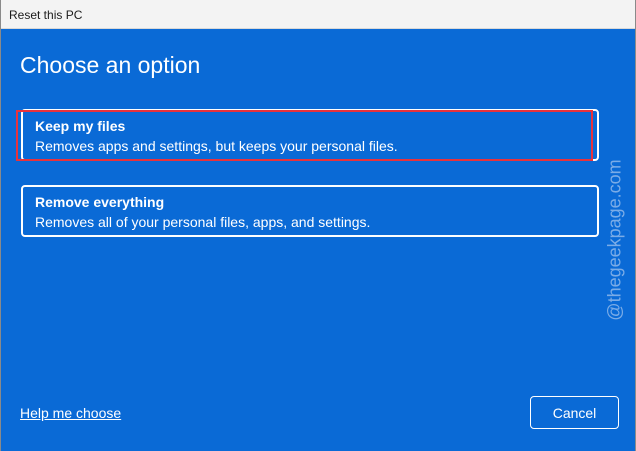 Image resolution: width=636 pixels, height=451 pixels. What do you see at coordinates (318, 14) in the screenshot?
I see `title-bar: Reset this PC` at bounding box center [318, 14].